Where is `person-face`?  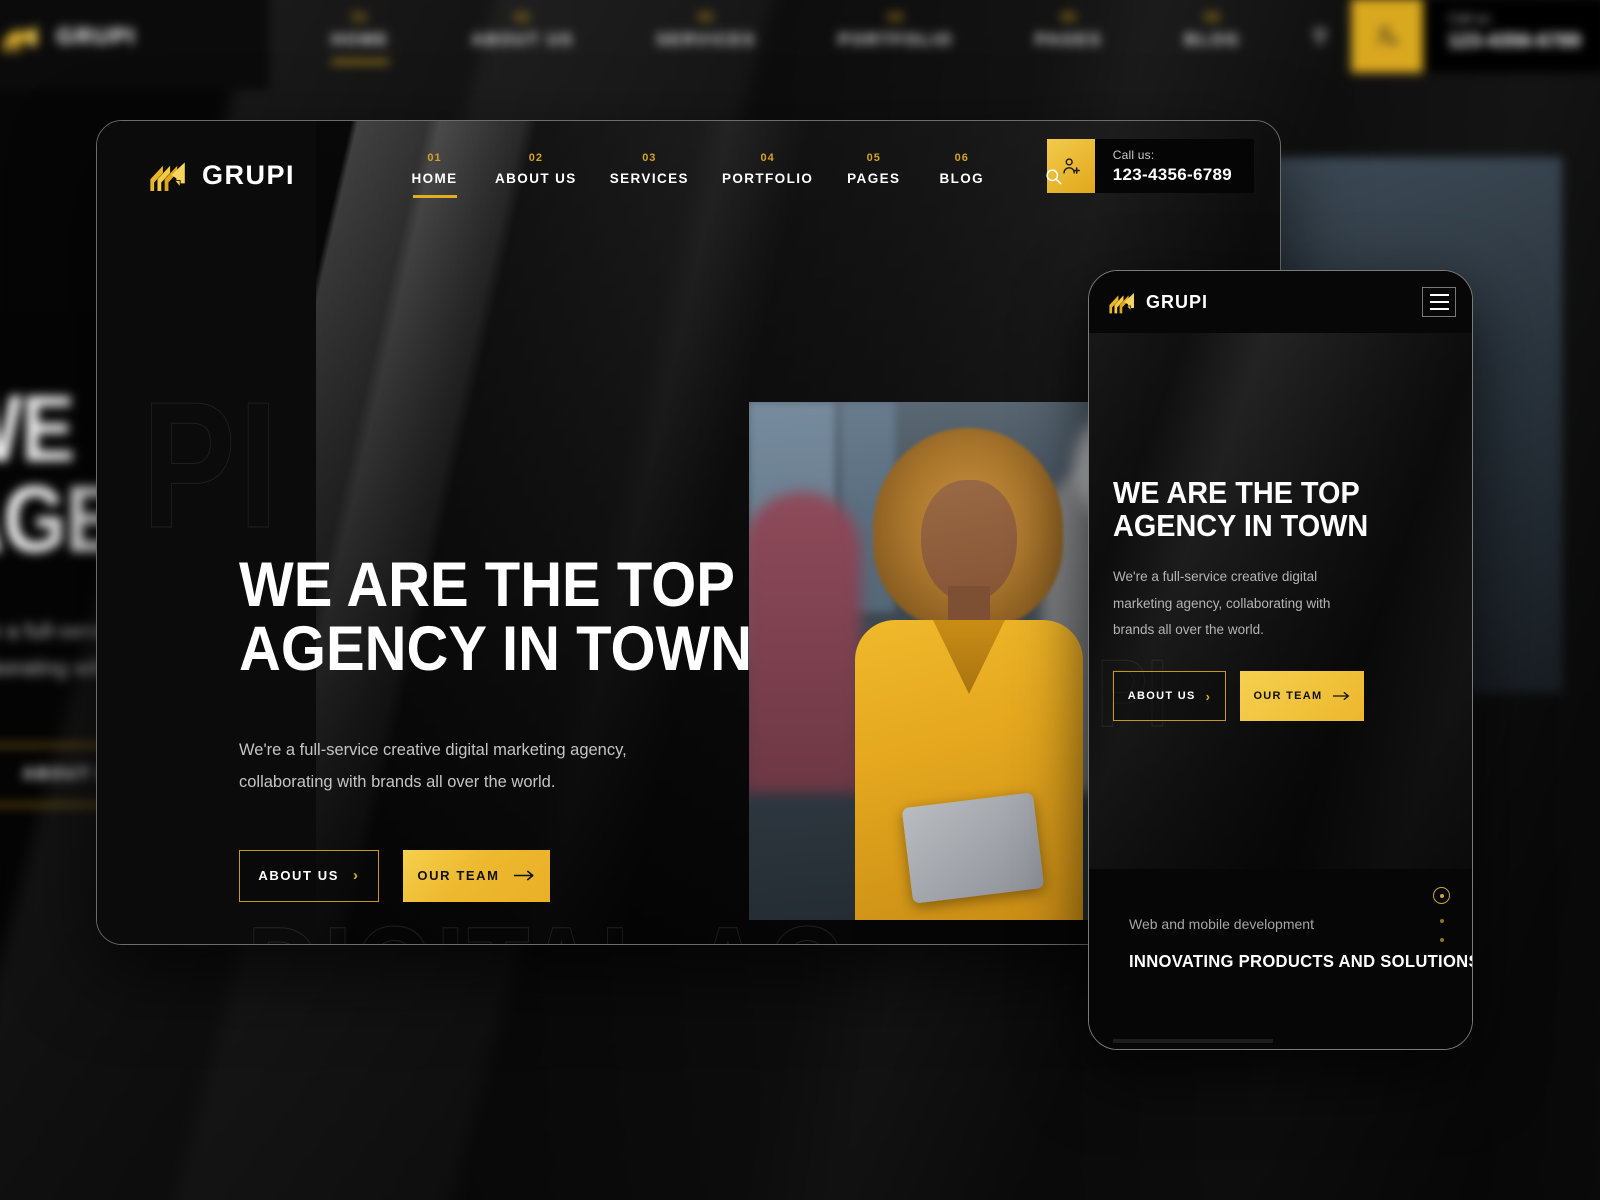
person-face is located at coordinates (969, 541).